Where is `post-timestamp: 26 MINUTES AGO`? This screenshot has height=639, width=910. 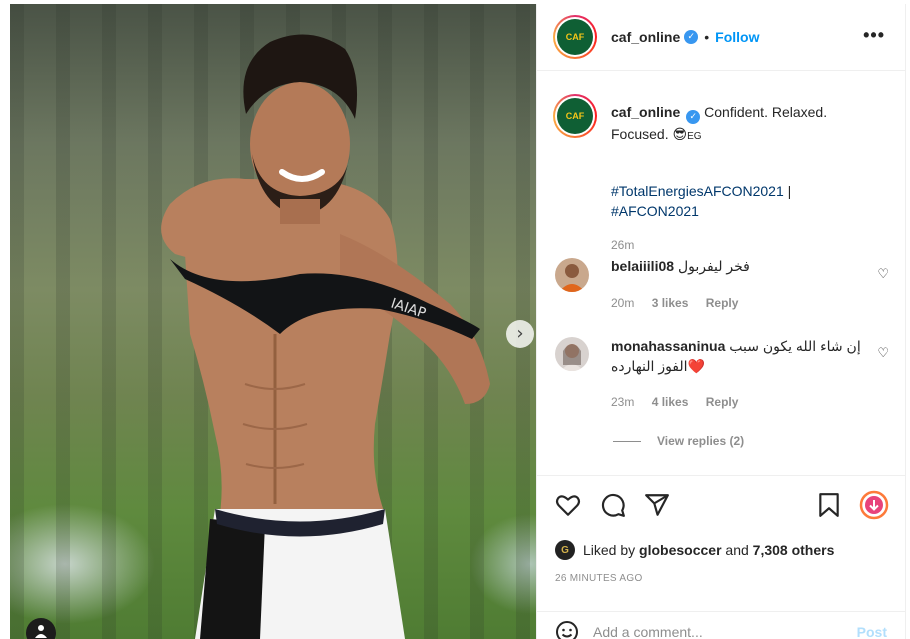 post-timestamp: 26 MINUTES AGO is located at coordinates (599, 578).